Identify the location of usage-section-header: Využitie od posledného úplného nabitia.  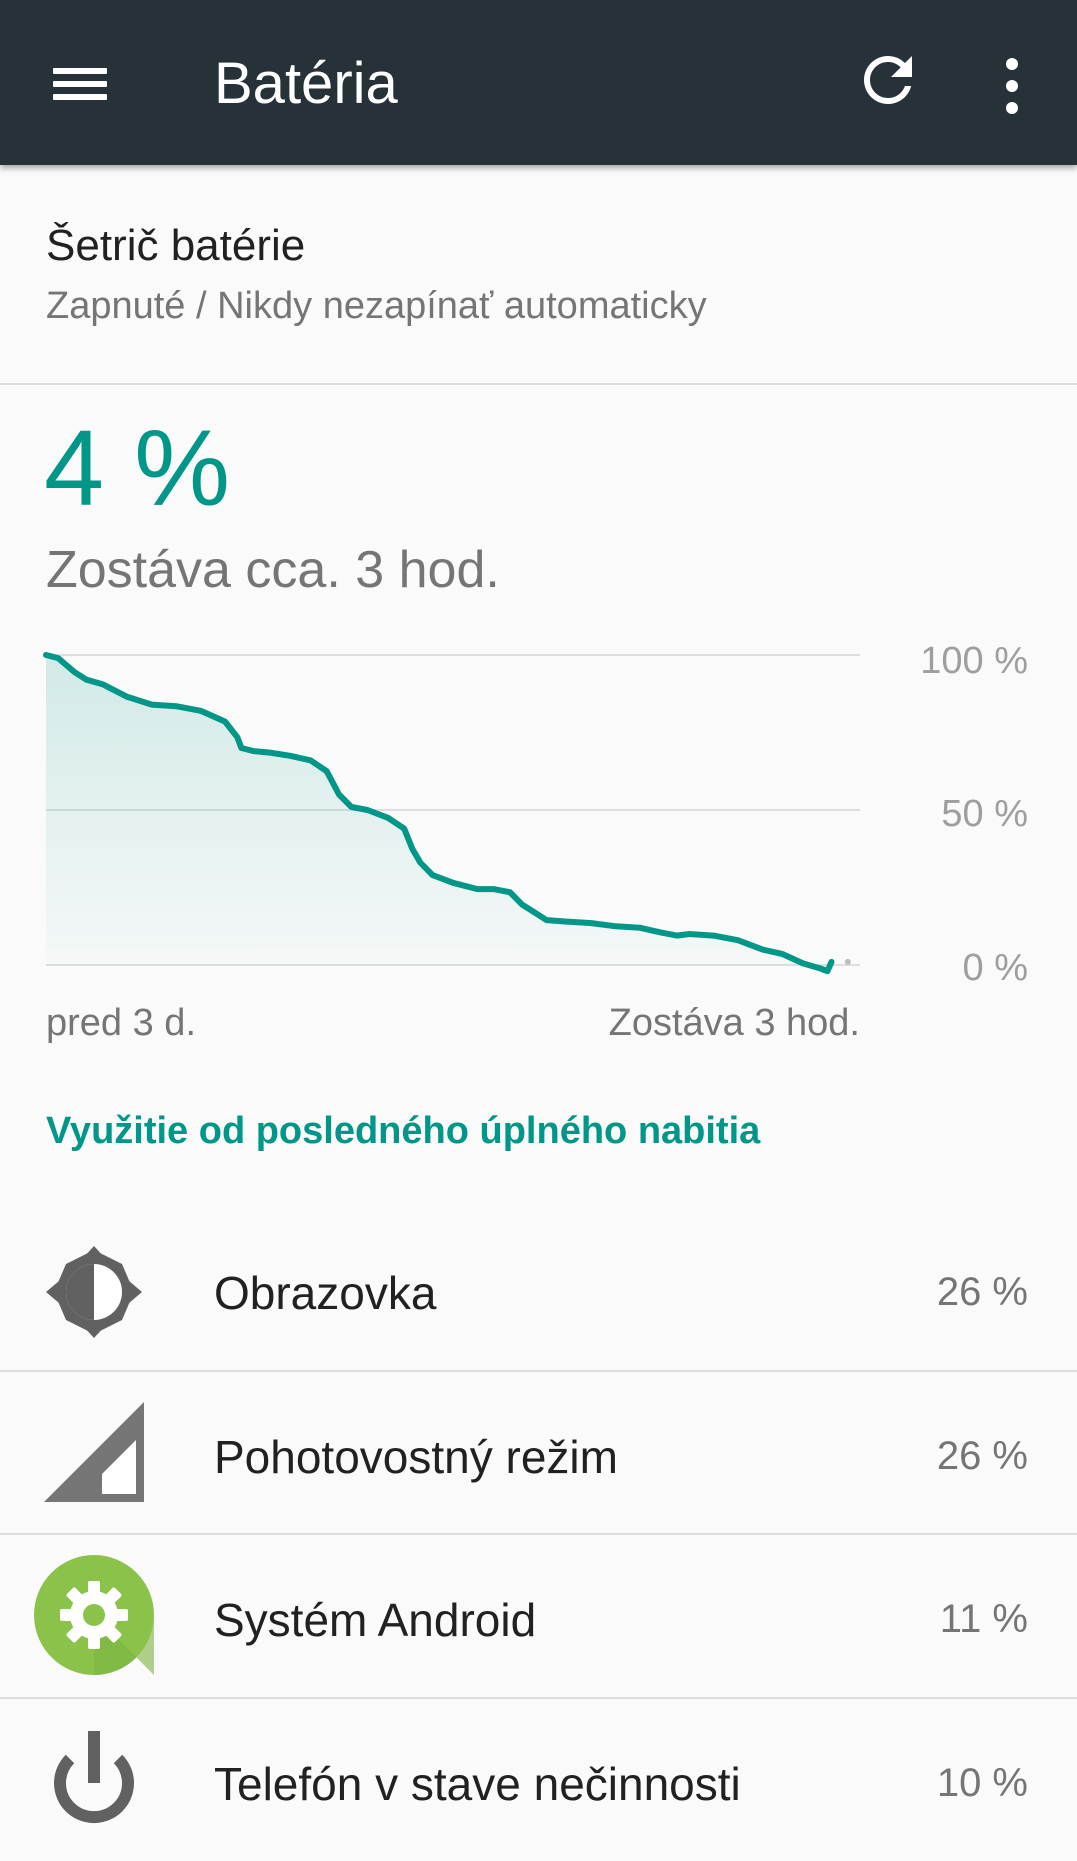
(403, 1131).